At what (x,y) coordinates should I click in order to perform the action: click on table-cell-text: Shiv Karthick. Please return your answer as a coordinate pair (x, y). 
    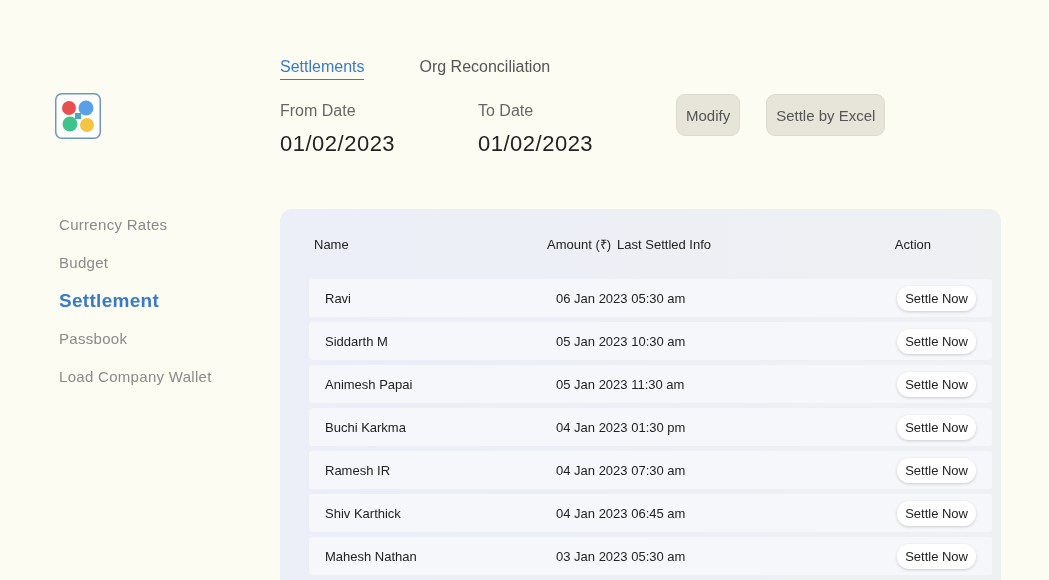
    Looking at the image, I should click on (363, 513).